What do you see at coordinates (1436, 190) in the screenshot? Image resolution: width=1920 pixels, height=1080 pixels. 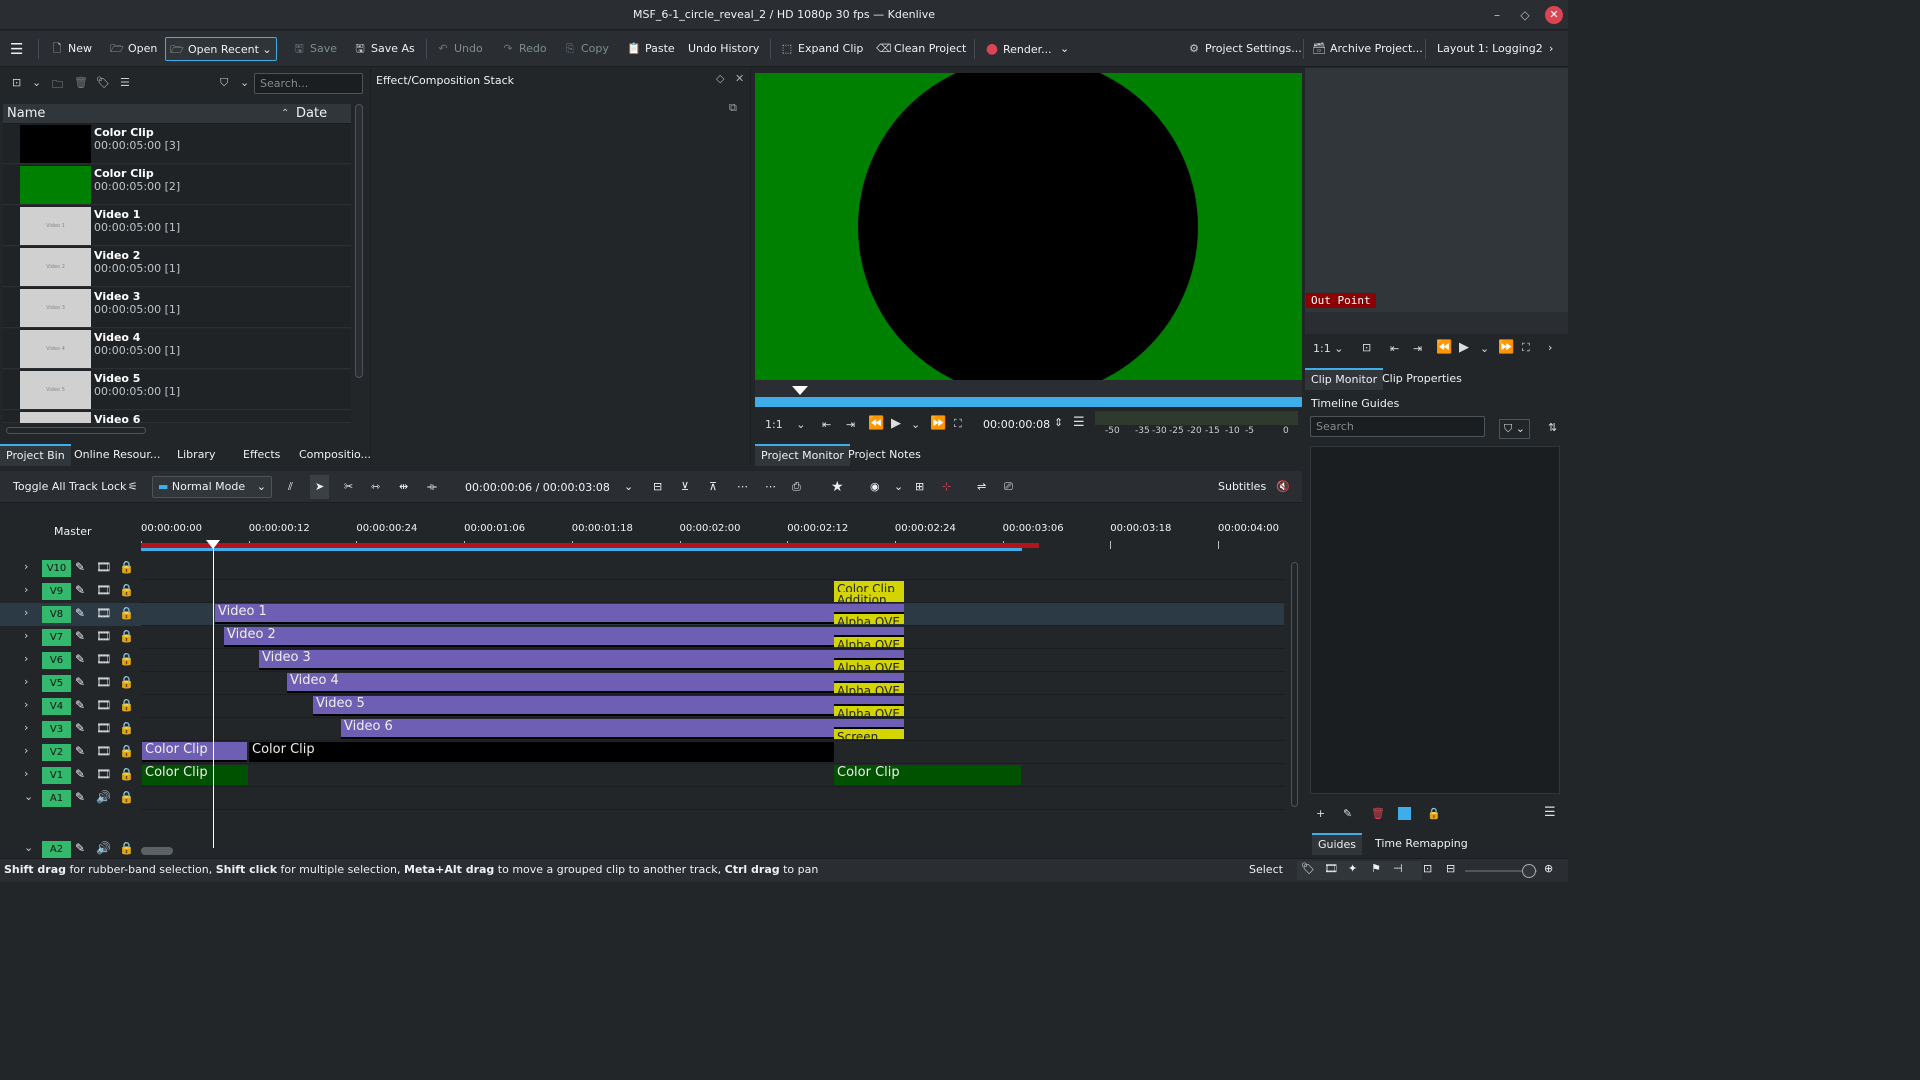 I see `clip-monitor-screen` at bounding box center [1436, 190].